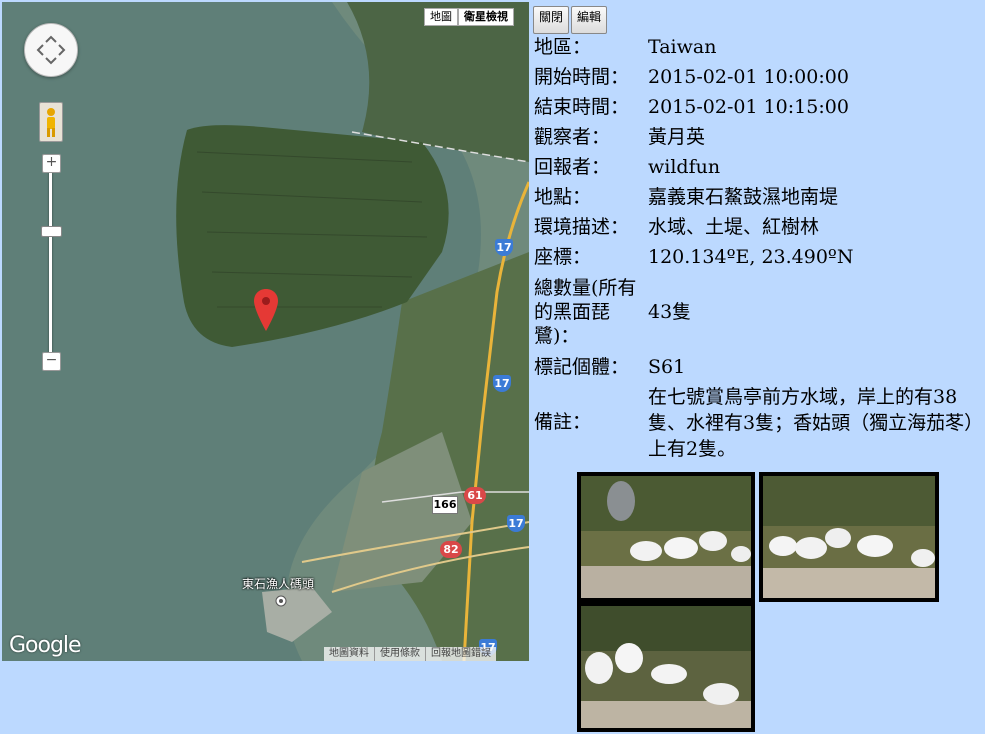 The image size is (985, 734). Describe the element at coordinates (748, 77) in the screenshot. I see `detail-value: 2015-02-01 10:00:00` at that location.